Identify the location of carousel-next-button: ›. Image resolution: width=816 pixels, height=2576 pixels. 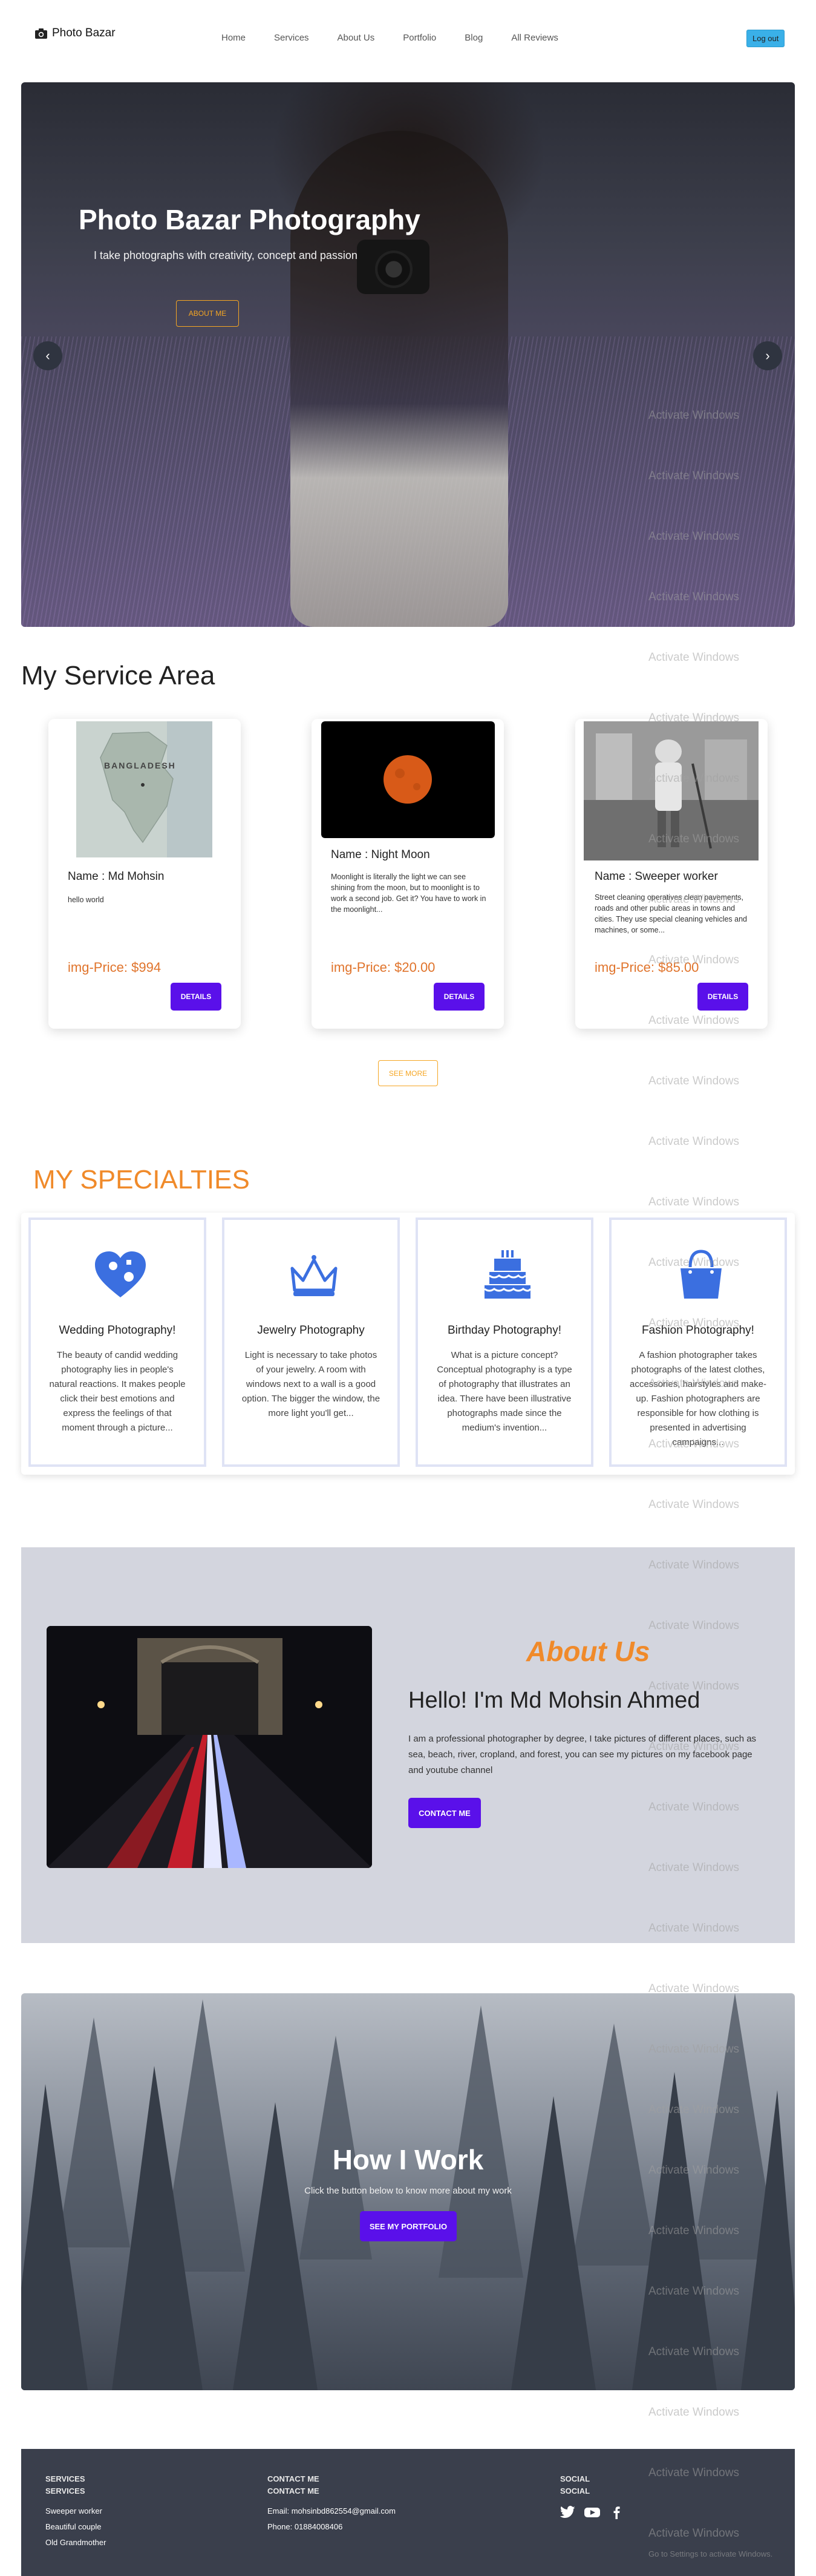
(767, 355).